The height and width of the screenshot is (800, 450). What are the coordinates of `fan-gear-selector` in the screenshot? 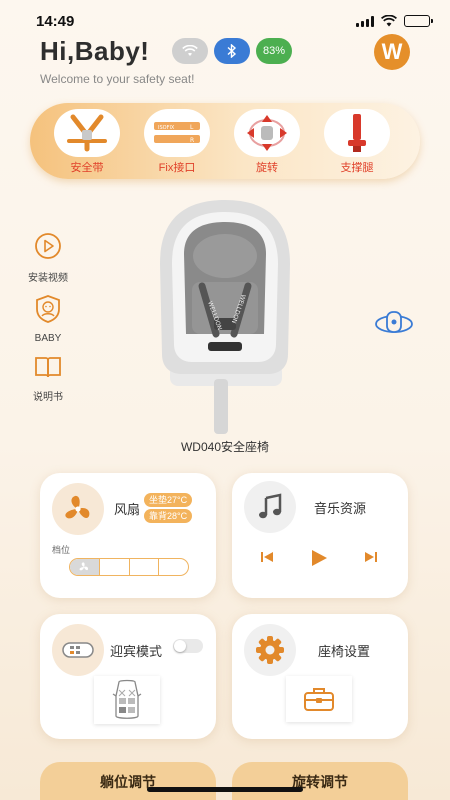 It's located at (129, 567).